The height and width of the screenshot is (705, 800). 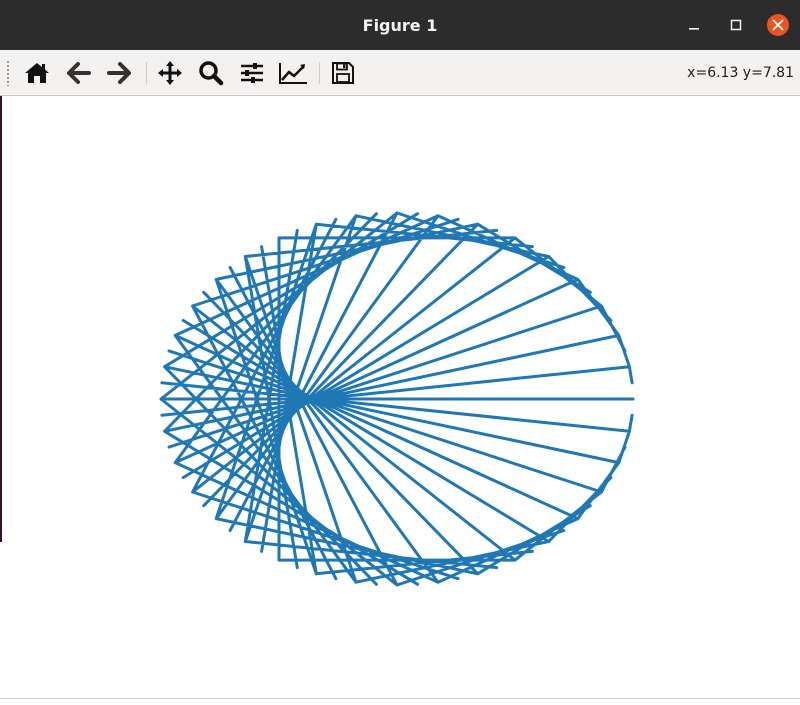 I want to click on maximize-icon, so click(x=736, y=25).